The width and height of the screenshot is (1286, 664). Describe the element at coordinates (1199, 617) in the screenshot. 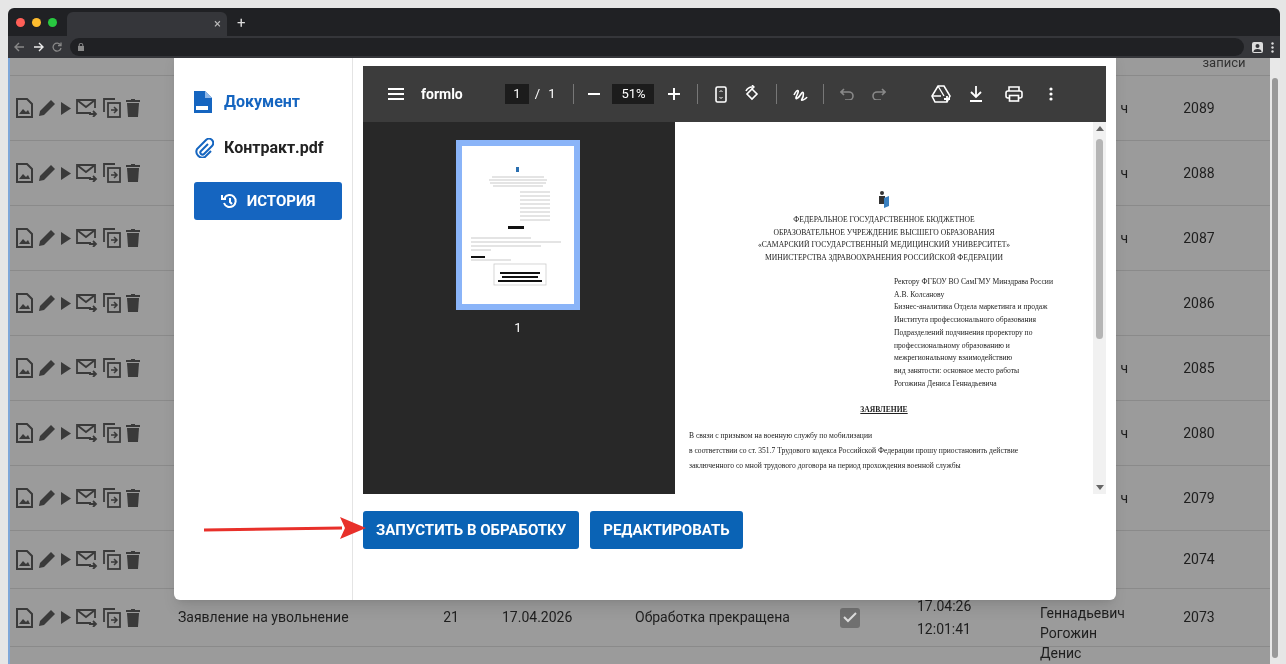

I see `table-cell-text: 2073` at that location.